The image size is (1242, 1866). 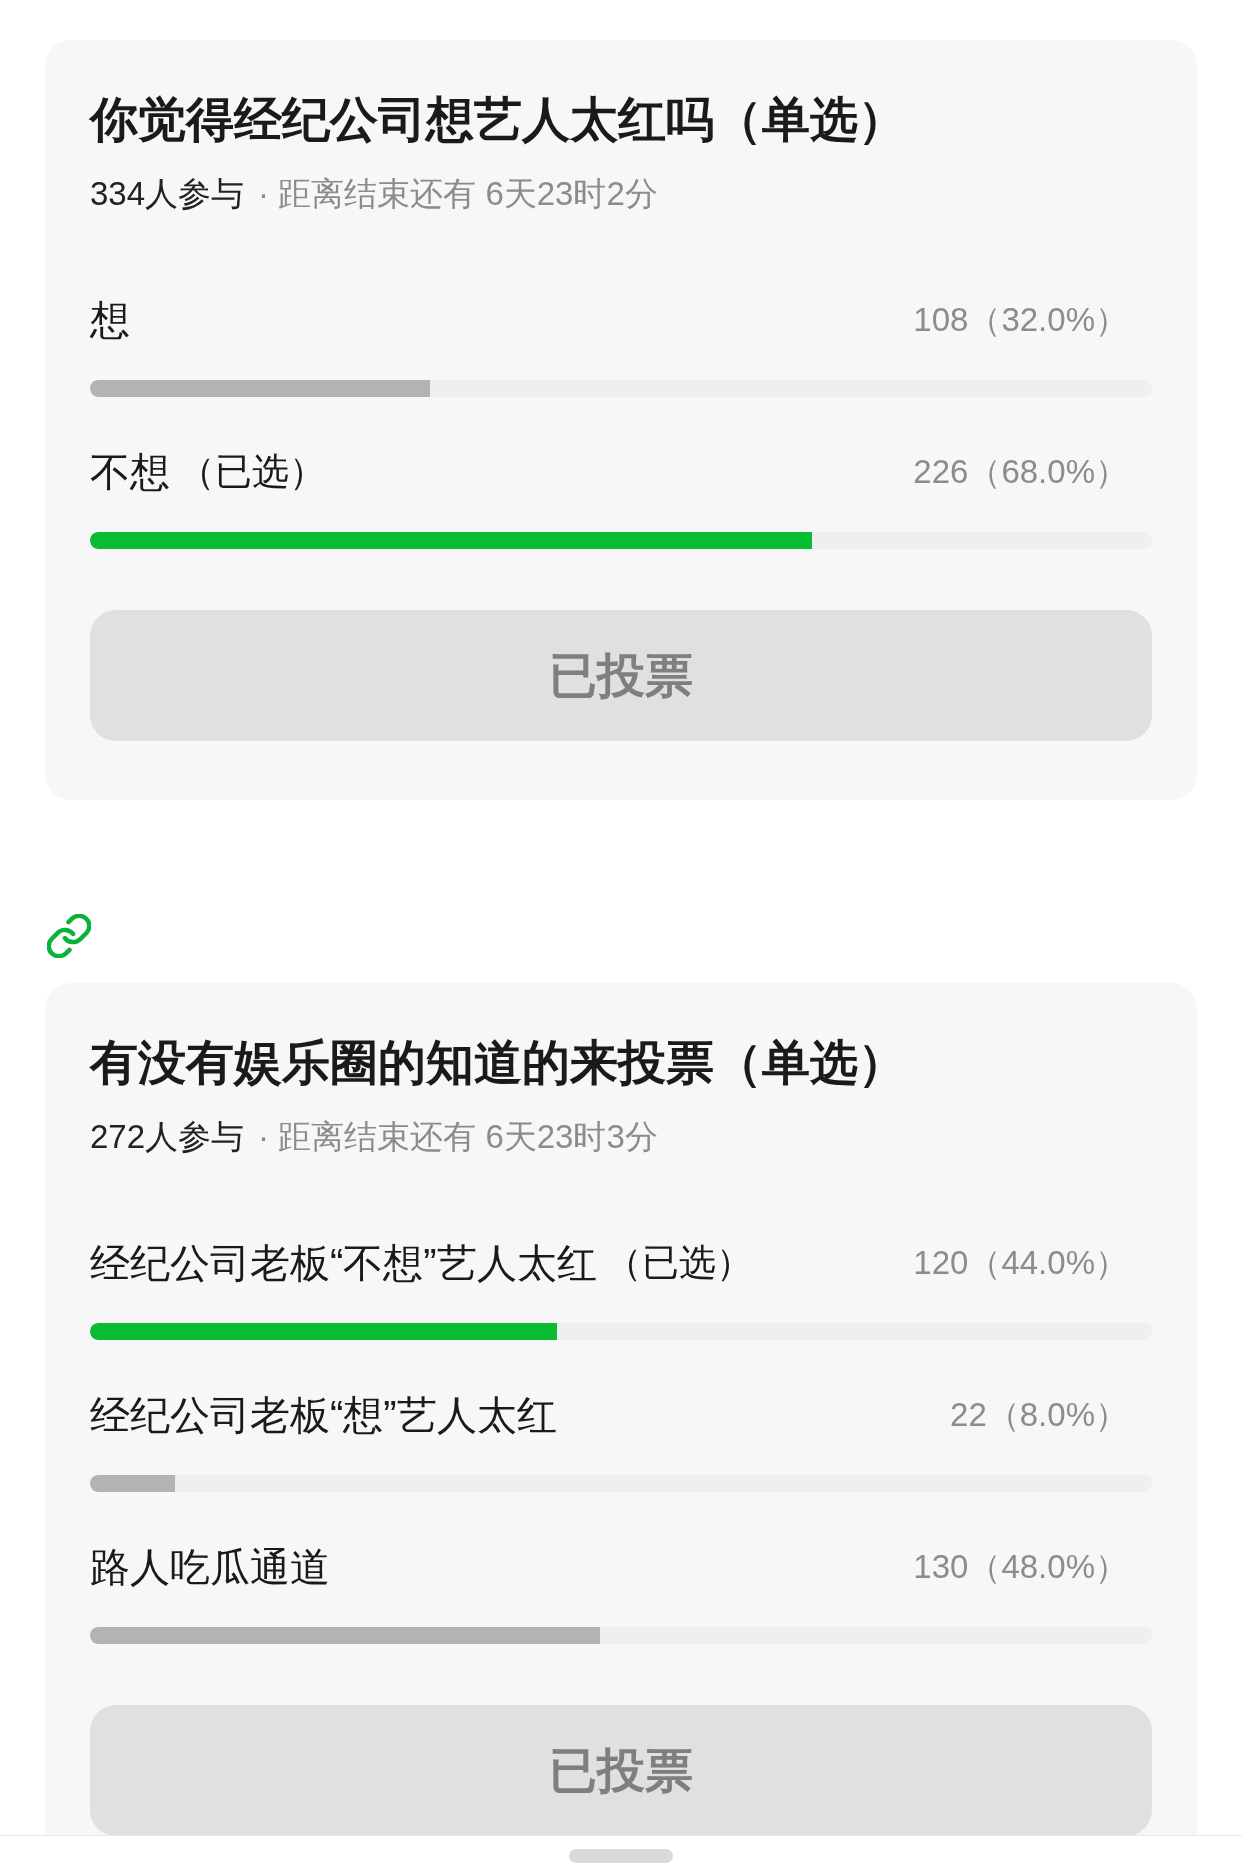 What do you see at coordinates (458, 1137) in the screenshot?
I see `time-remaining: · 距离结束还有 6天23时3分` at bounding box center [458, 1137].